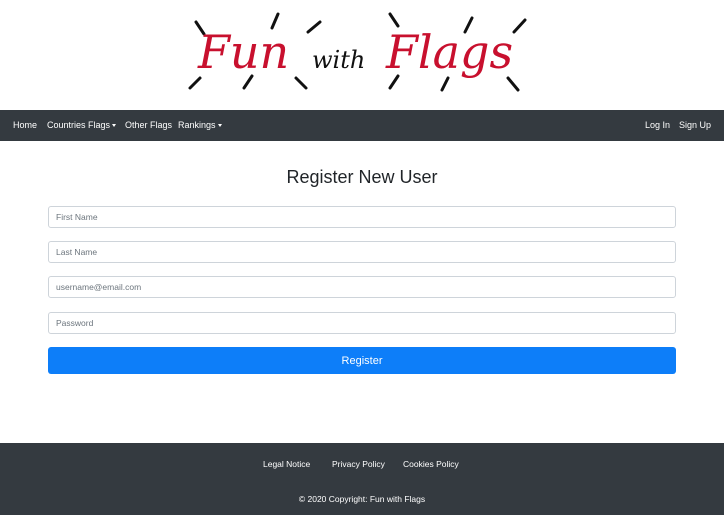  What do you see at coordinates (358, 464) in the screenshot?
I see `footer-privacy-policy-link: Privacy Policy` at bounding box center [358, 464].